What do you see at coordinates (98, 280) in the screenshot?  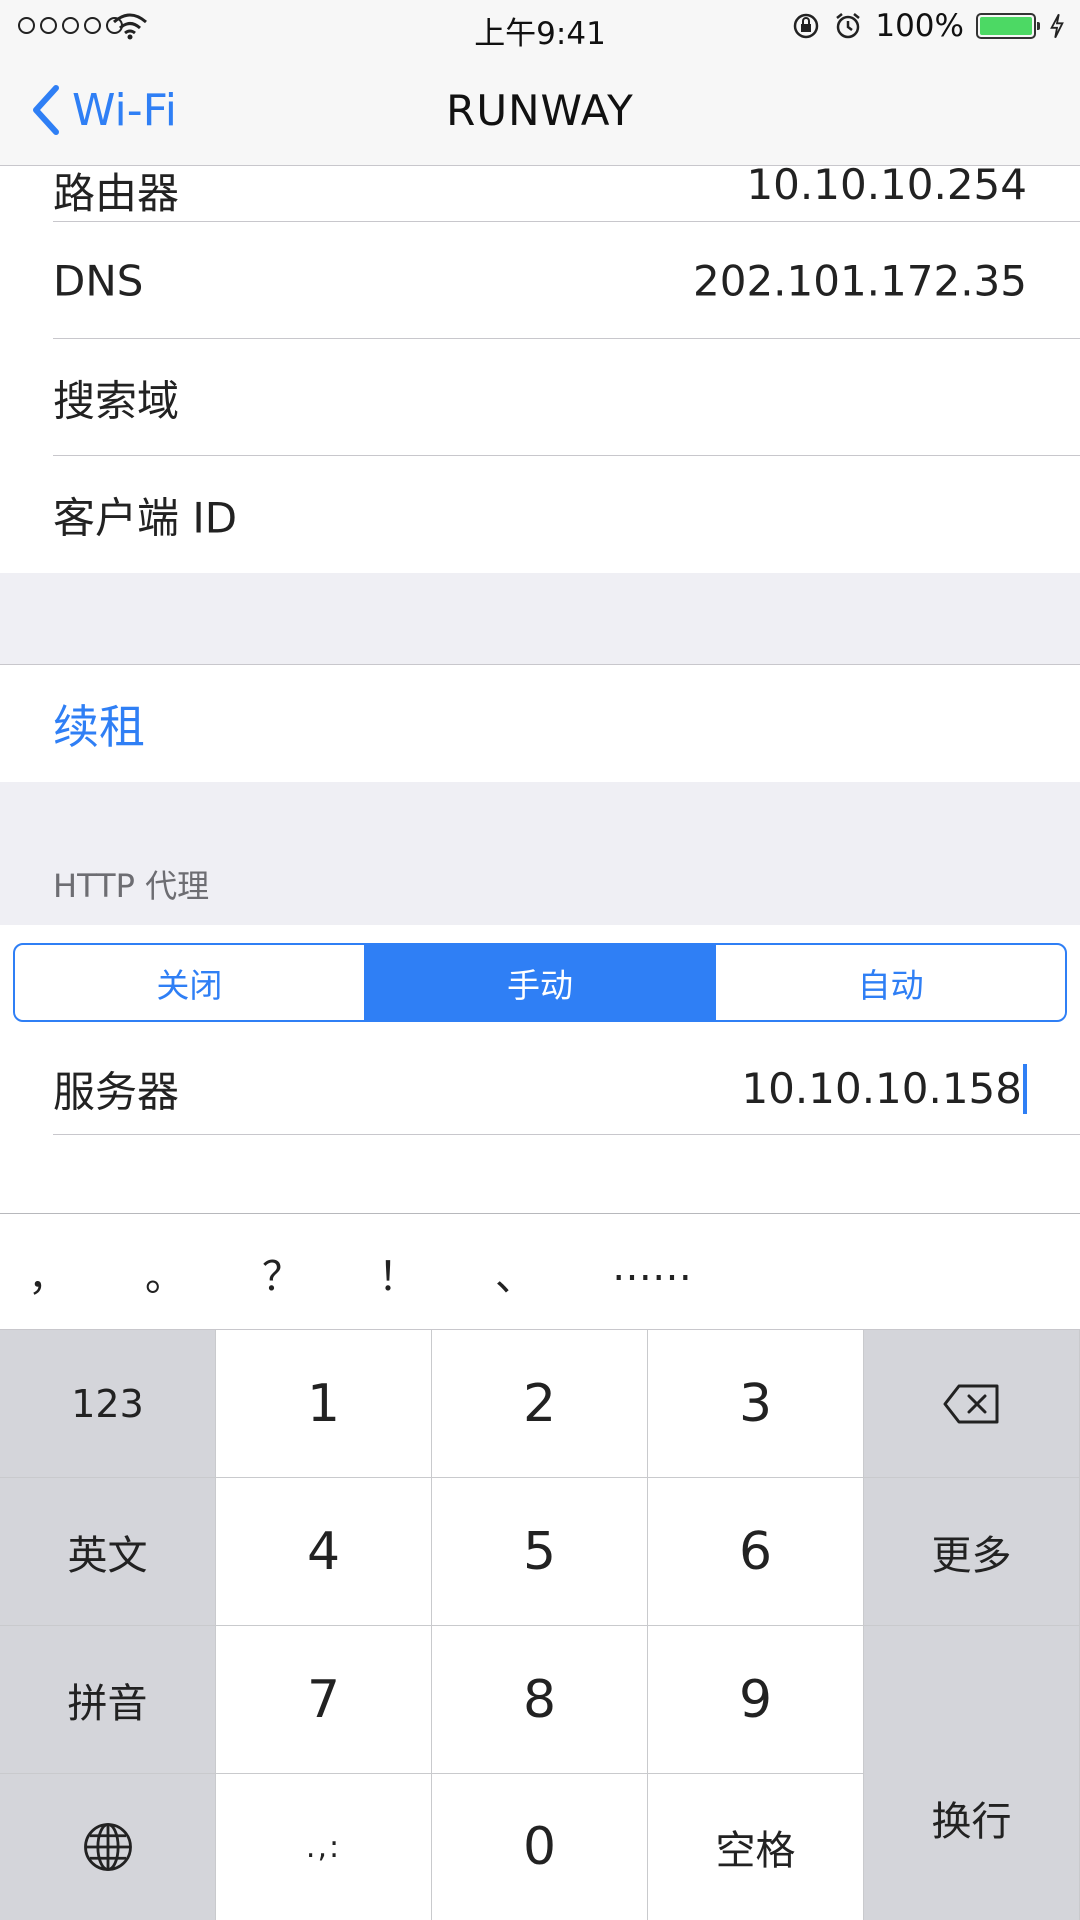 I see `dns-label: DNS` at bounding box center [98, 280].